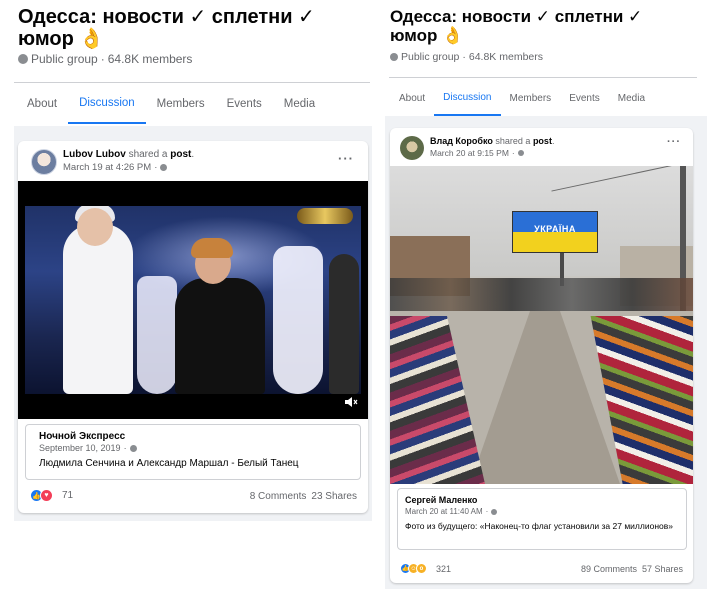  Describe the element at coordinates (107, 167) in the screenshot. I see `post-time: March 19 at 4:26 PM` at that location.